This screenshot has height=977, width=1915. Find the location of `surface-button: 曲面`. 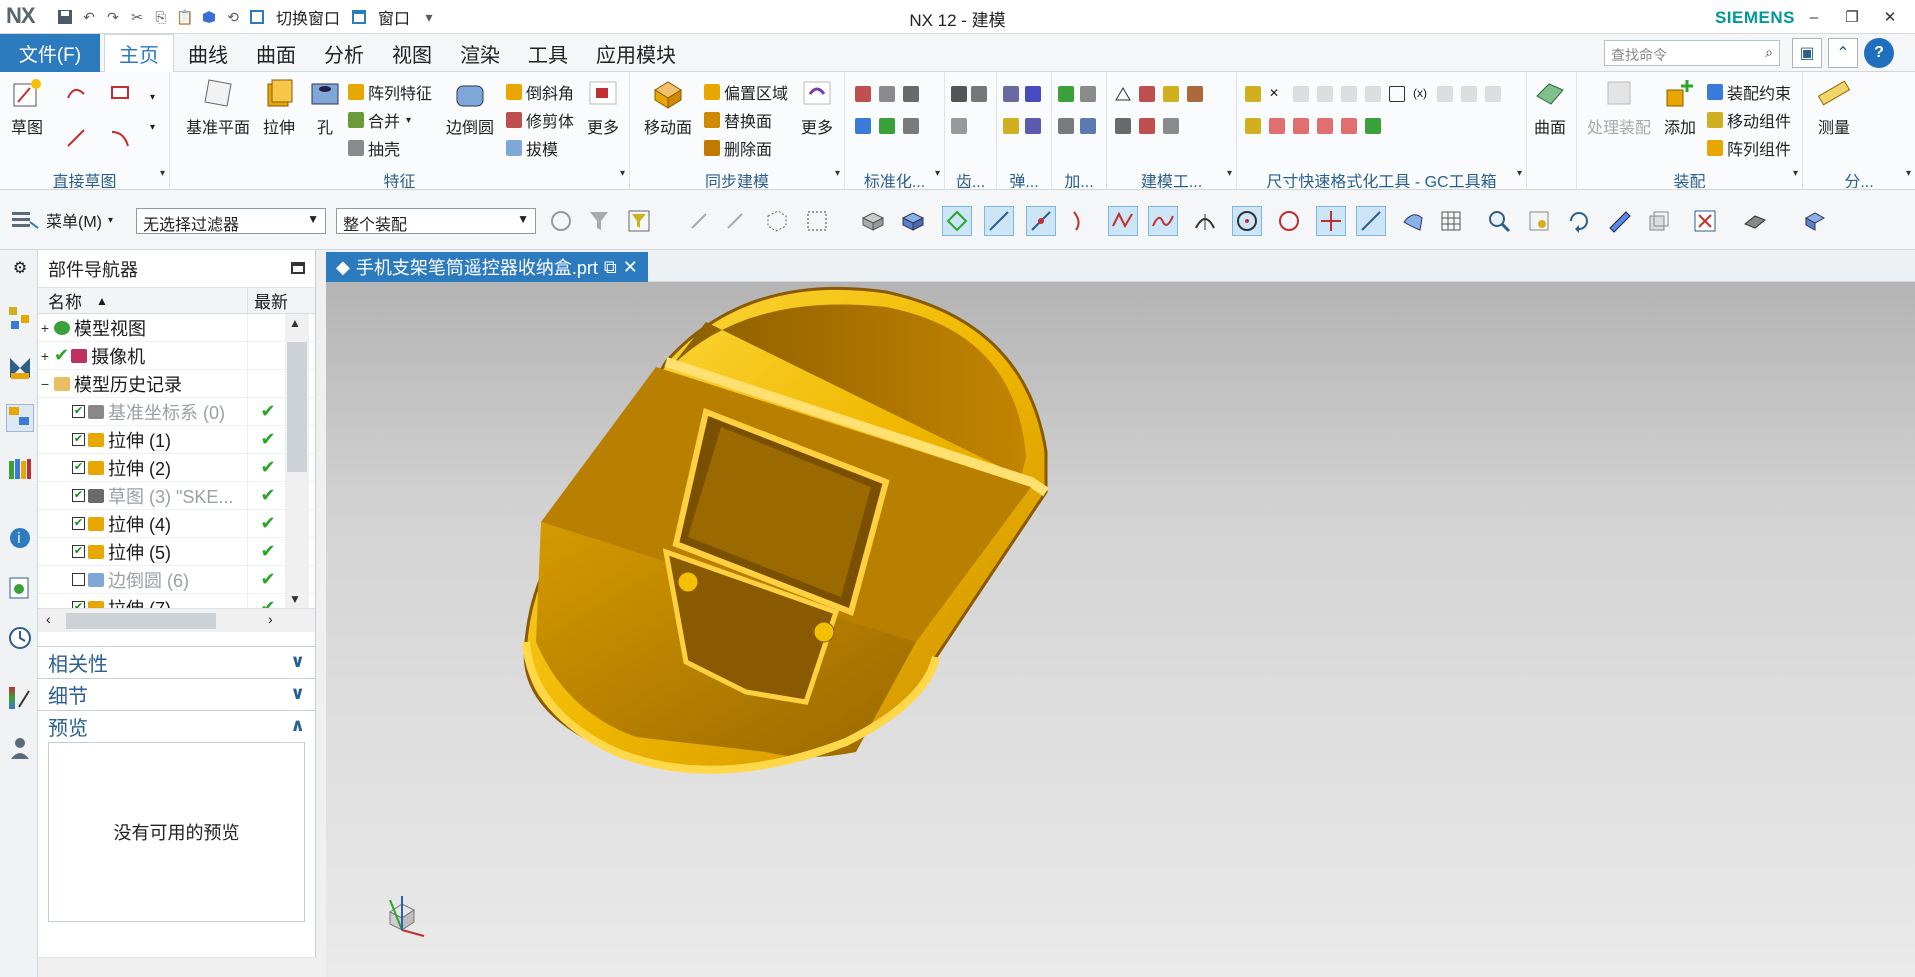

surface-button: 曲面 is located at coordinates (1550, 107).